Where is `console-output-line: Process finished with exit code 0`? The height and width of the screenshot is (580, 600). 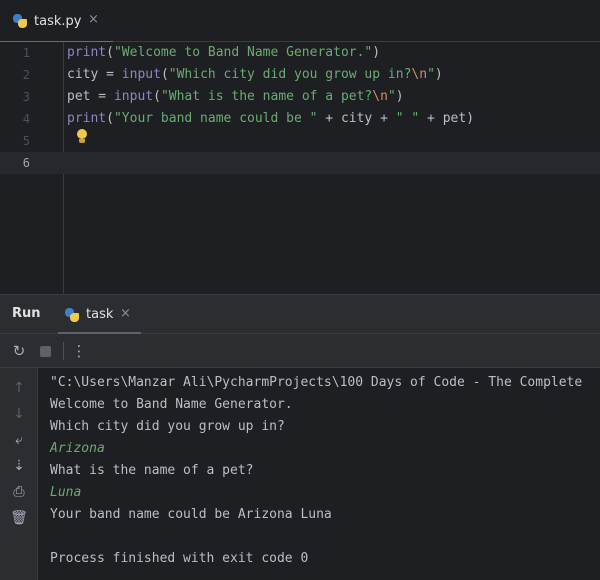
console-output-line: Process finished with exit code 0 is located at coordinates (179, 558).